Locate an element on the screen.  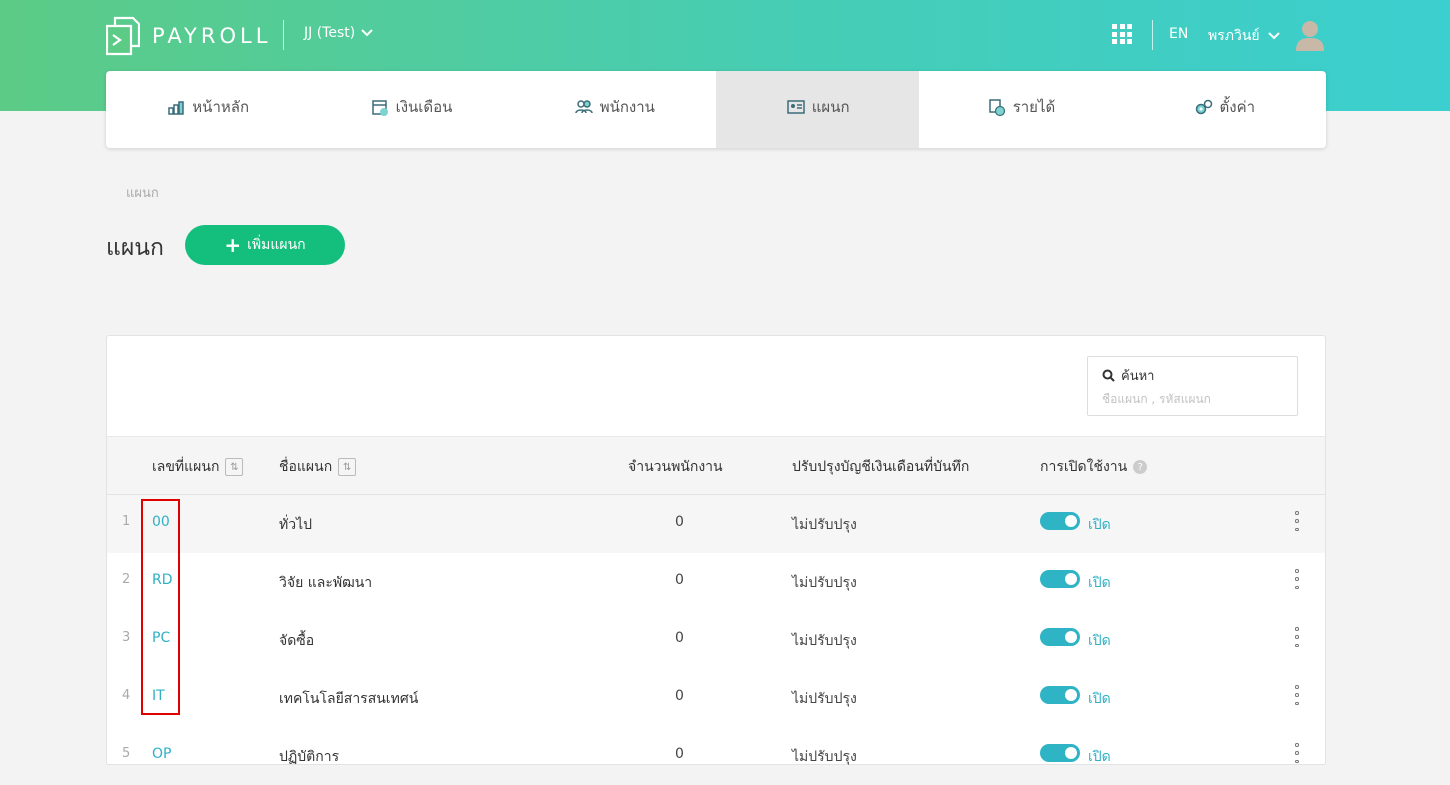
row-index: 3 is located at coordinates (126, 637).